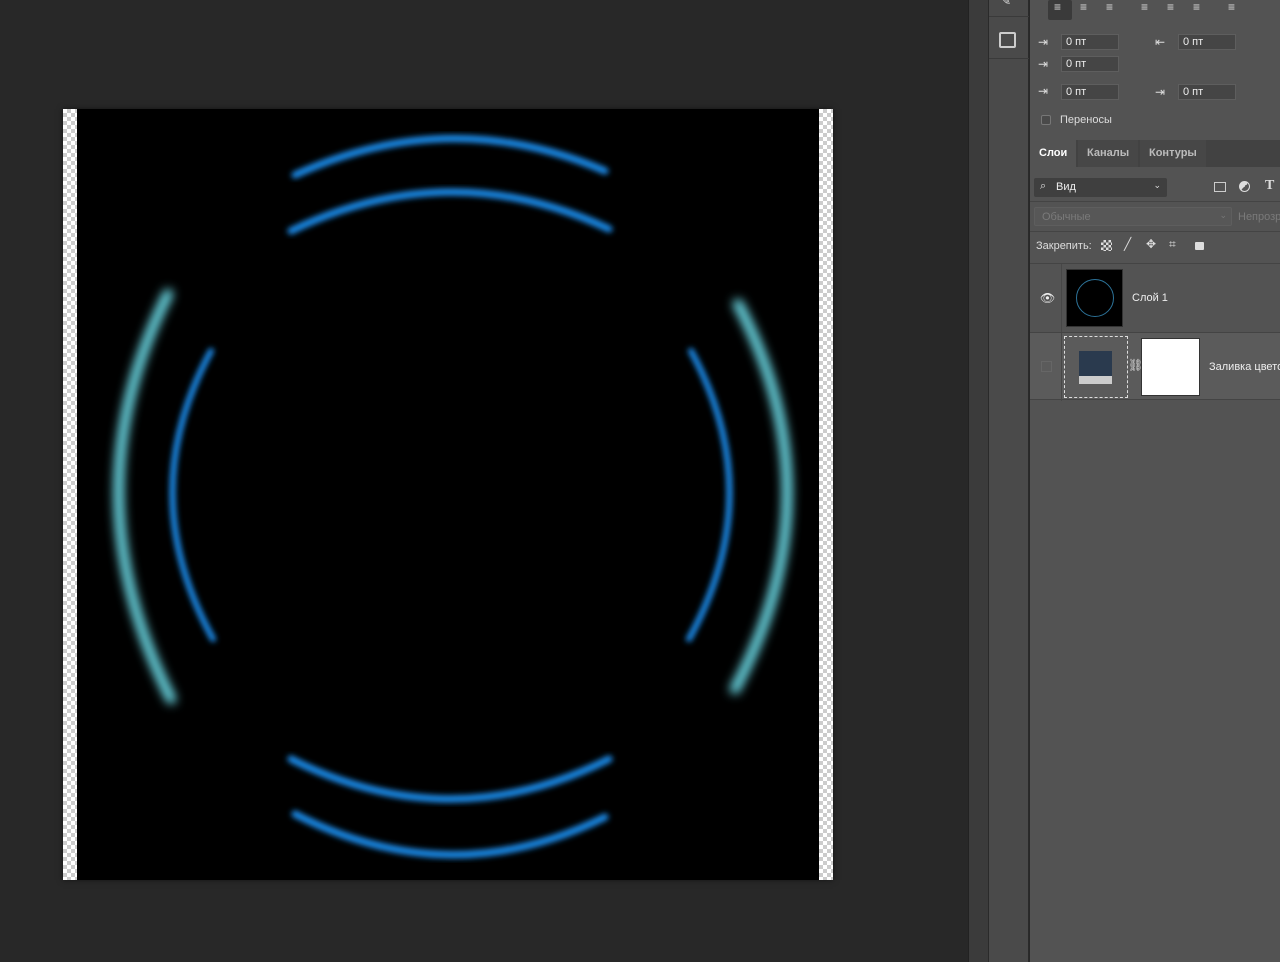  Describe the element at coordinates (1231, 7) in the screenshot. I see `justify-all-icon: ≡` at that location.